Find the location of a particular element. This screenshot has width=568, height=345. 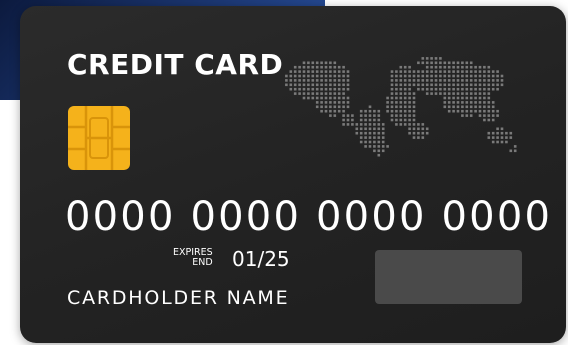

expires-label: EXPIRES END is located at coordinates (193, 258).